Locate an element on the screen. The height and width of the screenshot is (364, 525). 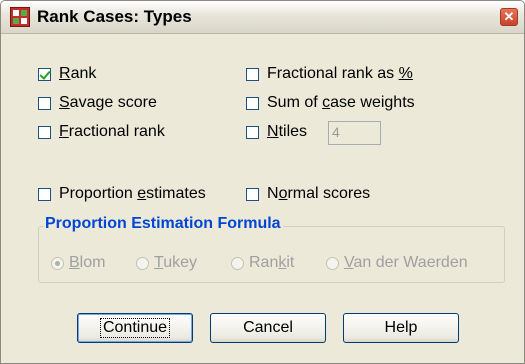
ntiles-input: 4 is located at coordinates (354, 133).